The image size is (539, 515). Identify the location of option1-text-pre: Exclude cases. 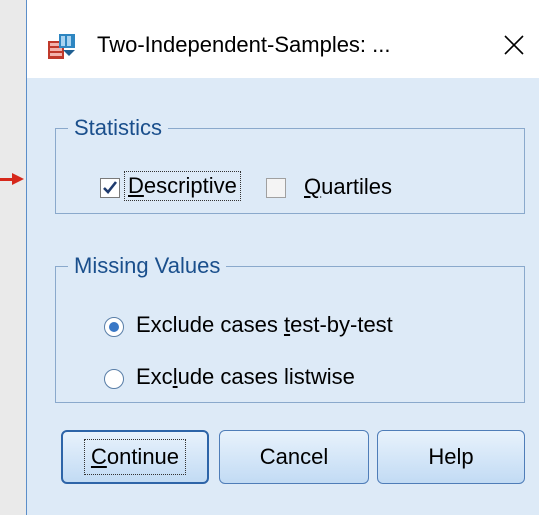
(210, 324).